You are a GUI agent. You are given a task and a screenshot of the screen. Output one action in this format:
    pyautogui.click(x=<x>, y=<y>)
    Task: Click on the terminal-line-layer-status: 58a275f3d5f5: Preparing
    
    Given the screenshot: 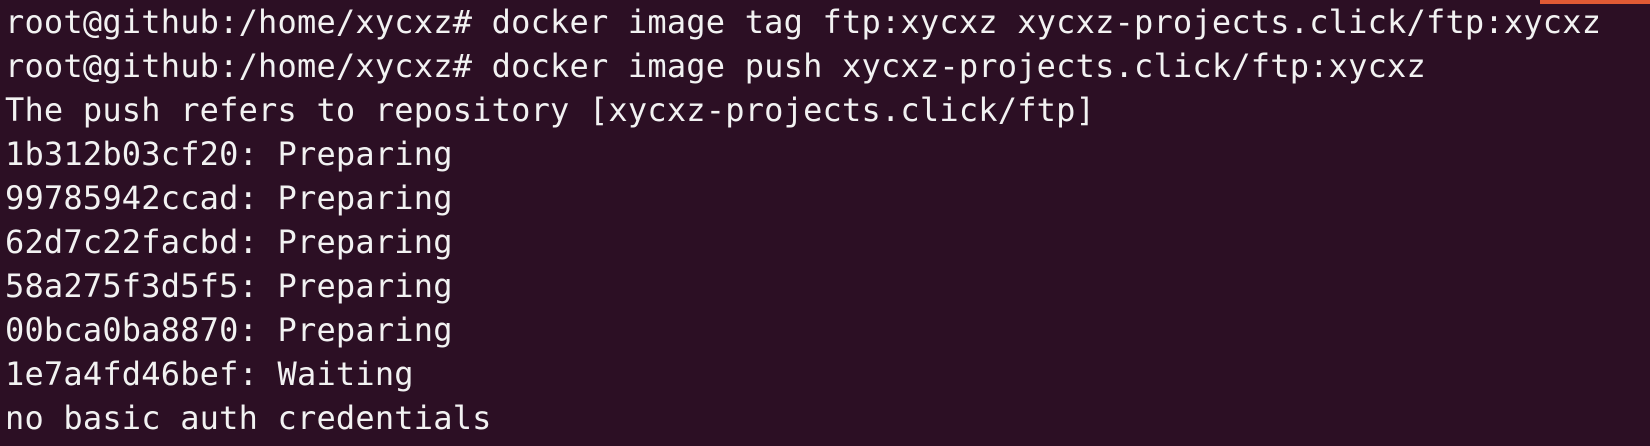 What is the action you would take?
    pyautogui.click(x=229, y=286)
    